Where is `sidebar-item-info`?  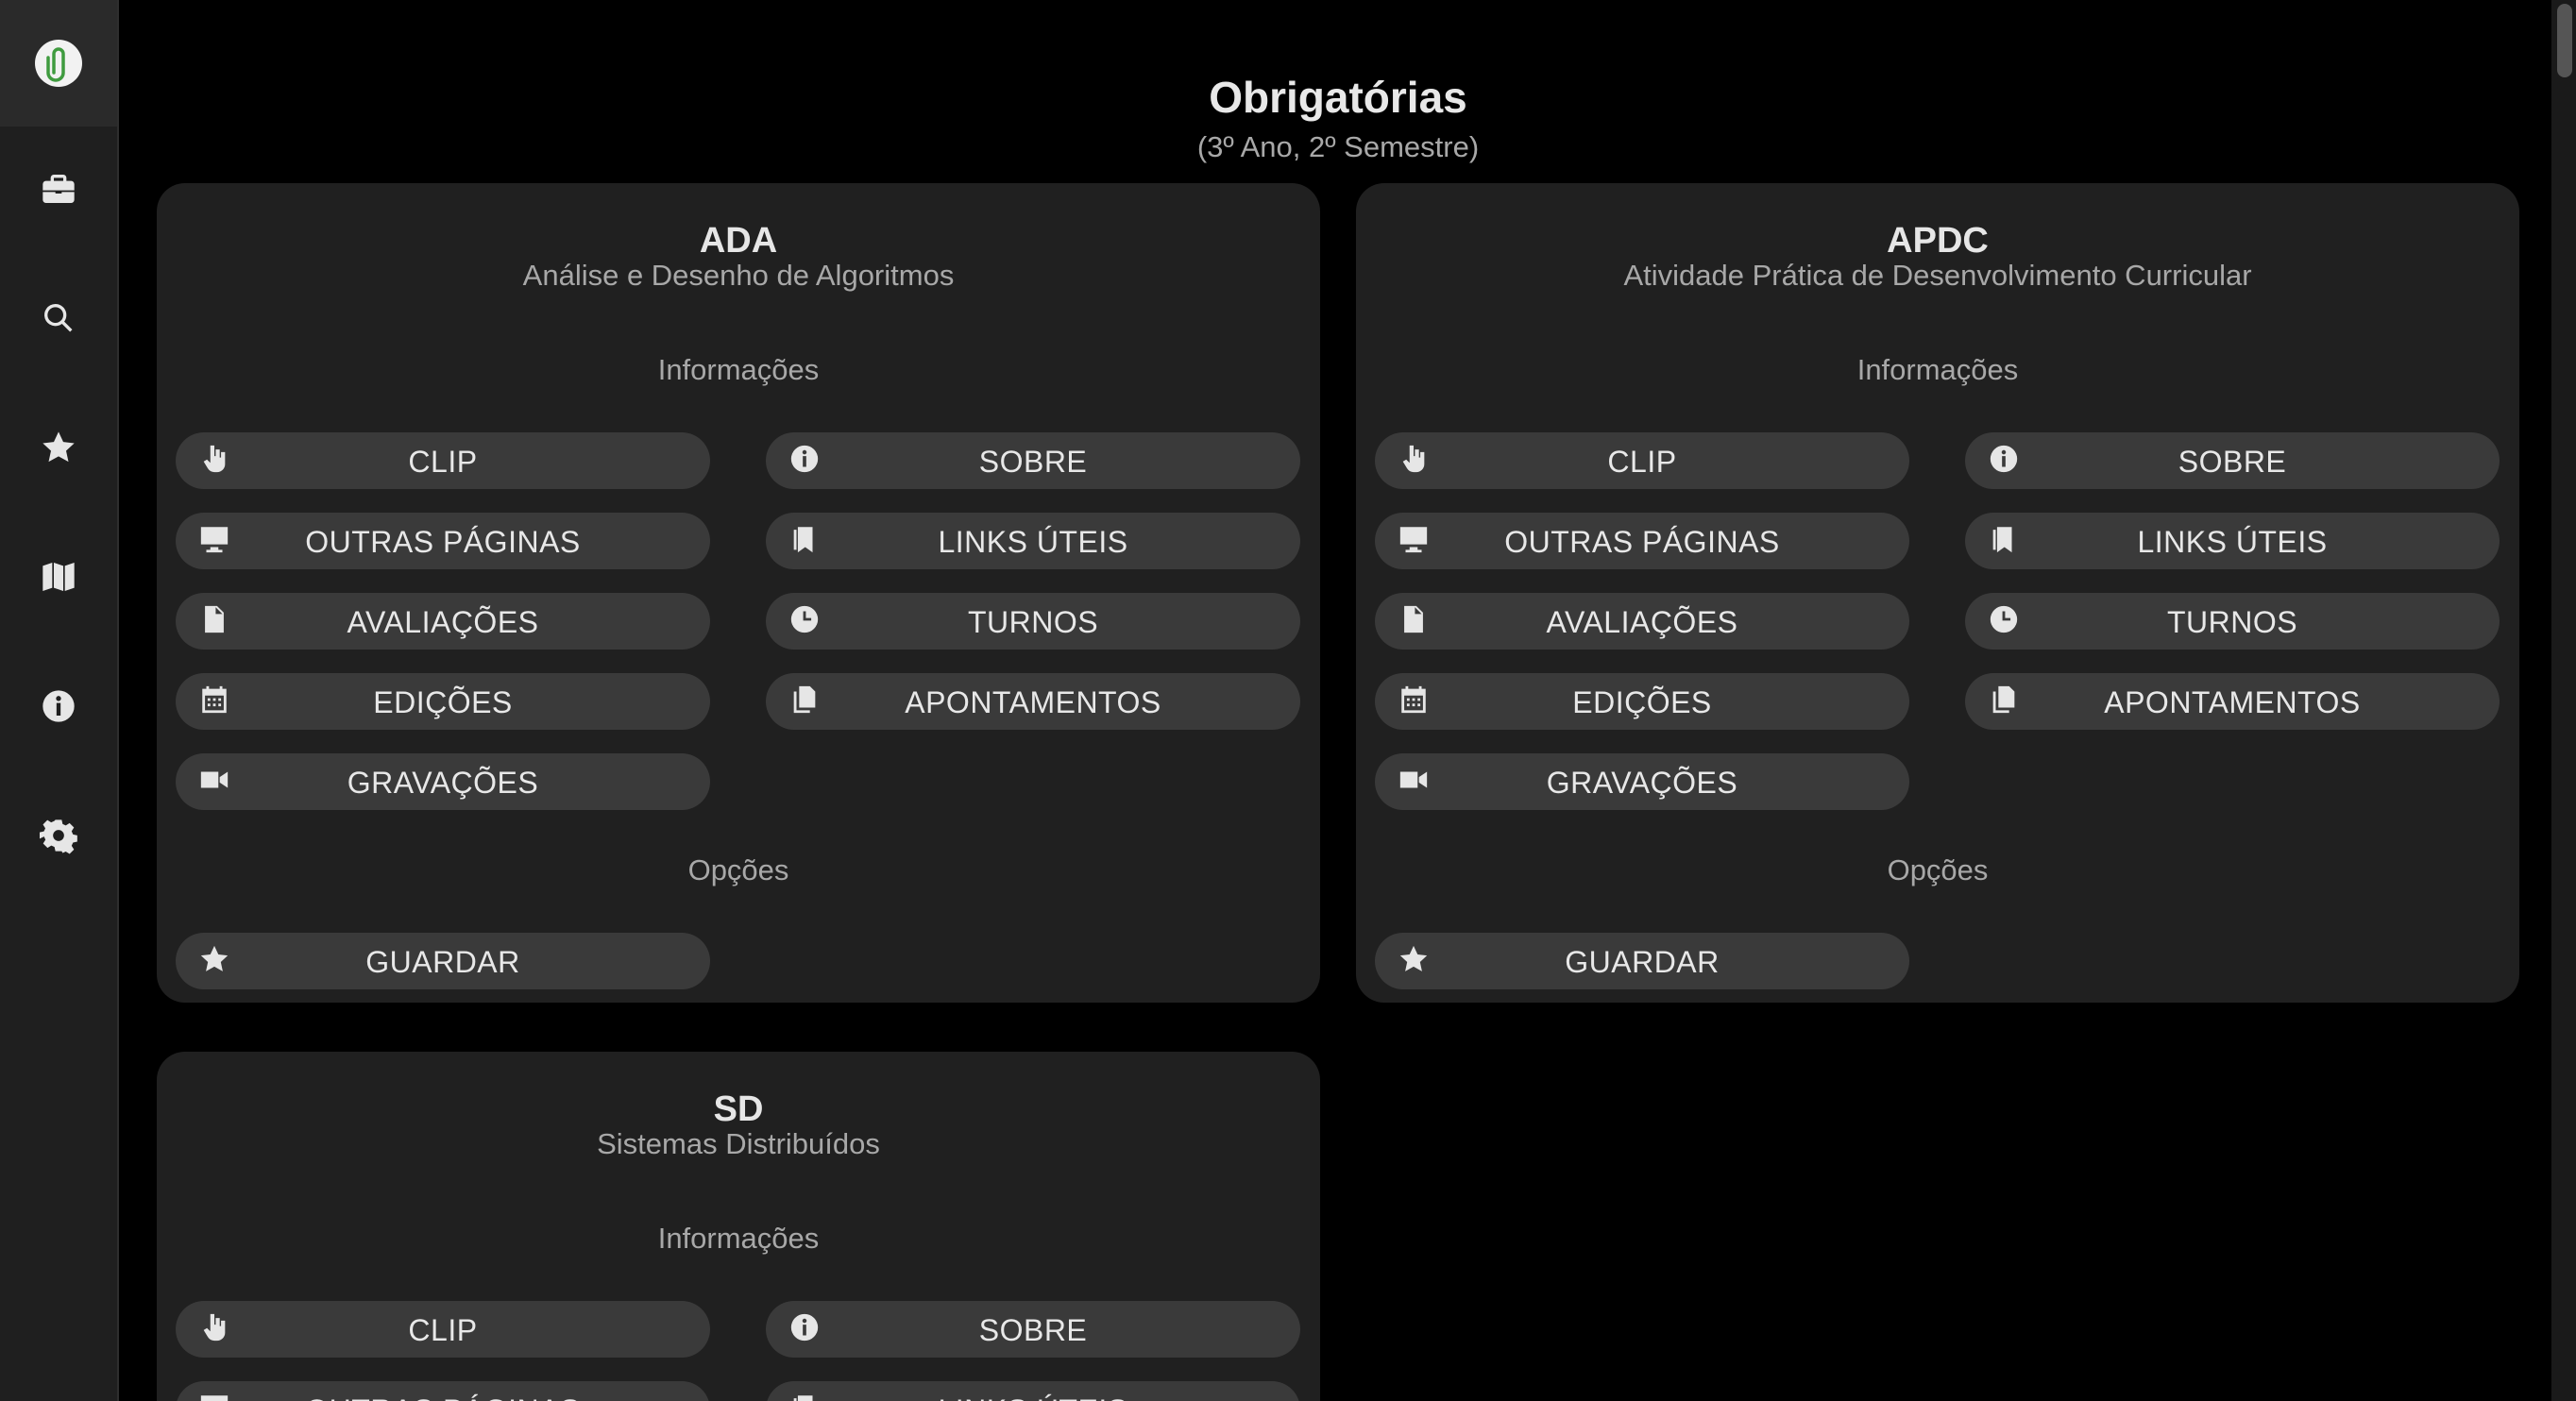
sidebar-item-info is located at coordinates (58, 706).